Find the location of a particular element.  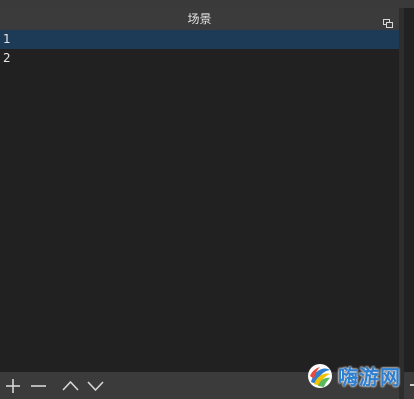

top-separator is located at coordinates (207, 4).